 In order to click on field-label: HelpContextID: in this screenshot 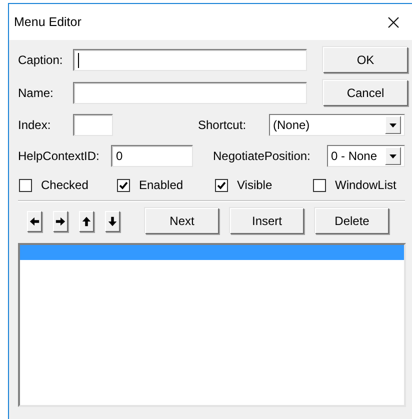, I will do `click(59, 156)`.